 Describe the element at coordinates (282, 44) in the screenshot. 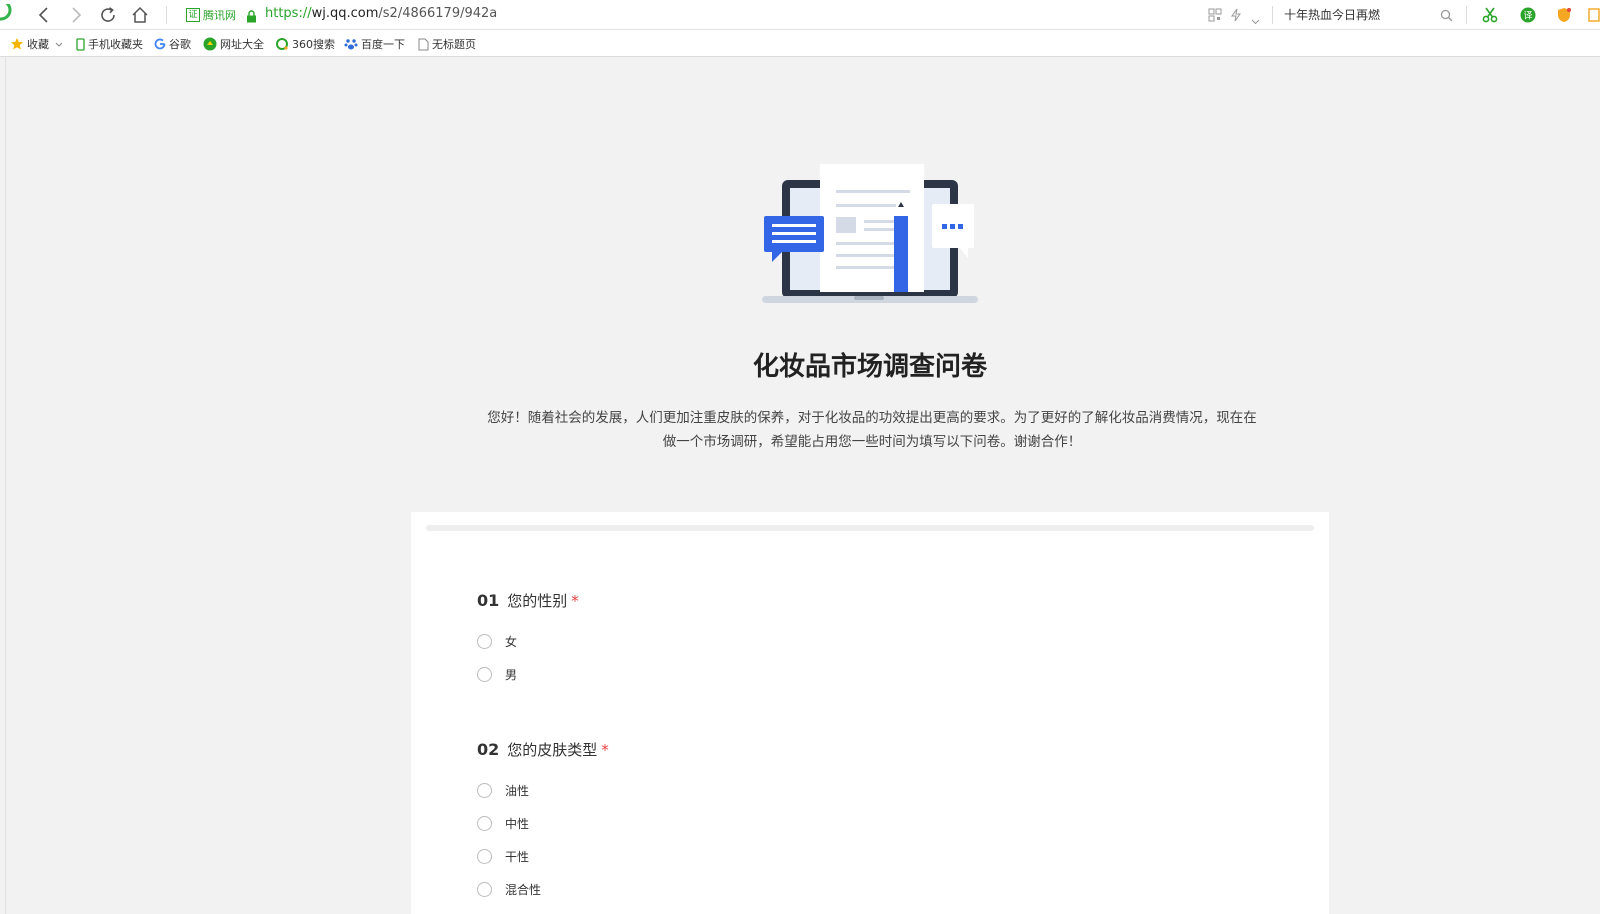

I see `360-search-icon` at that location.